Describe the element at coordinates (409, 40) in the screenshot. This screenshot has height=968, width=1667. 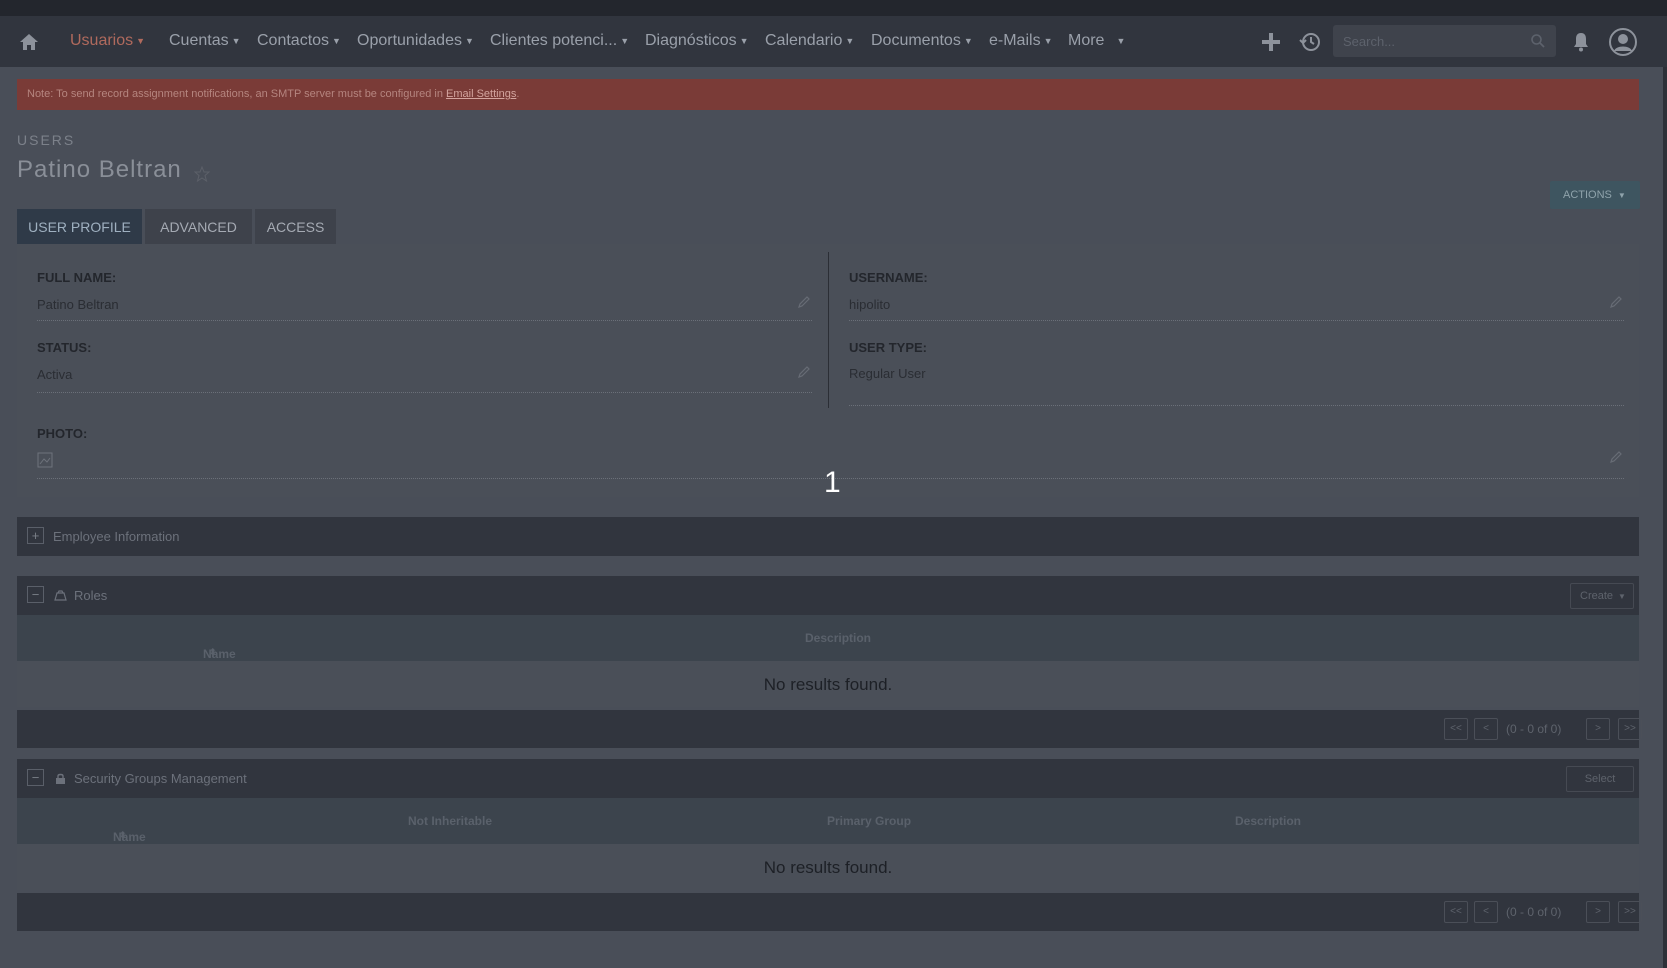
I see `nav-label: Oportunidades` at that location.